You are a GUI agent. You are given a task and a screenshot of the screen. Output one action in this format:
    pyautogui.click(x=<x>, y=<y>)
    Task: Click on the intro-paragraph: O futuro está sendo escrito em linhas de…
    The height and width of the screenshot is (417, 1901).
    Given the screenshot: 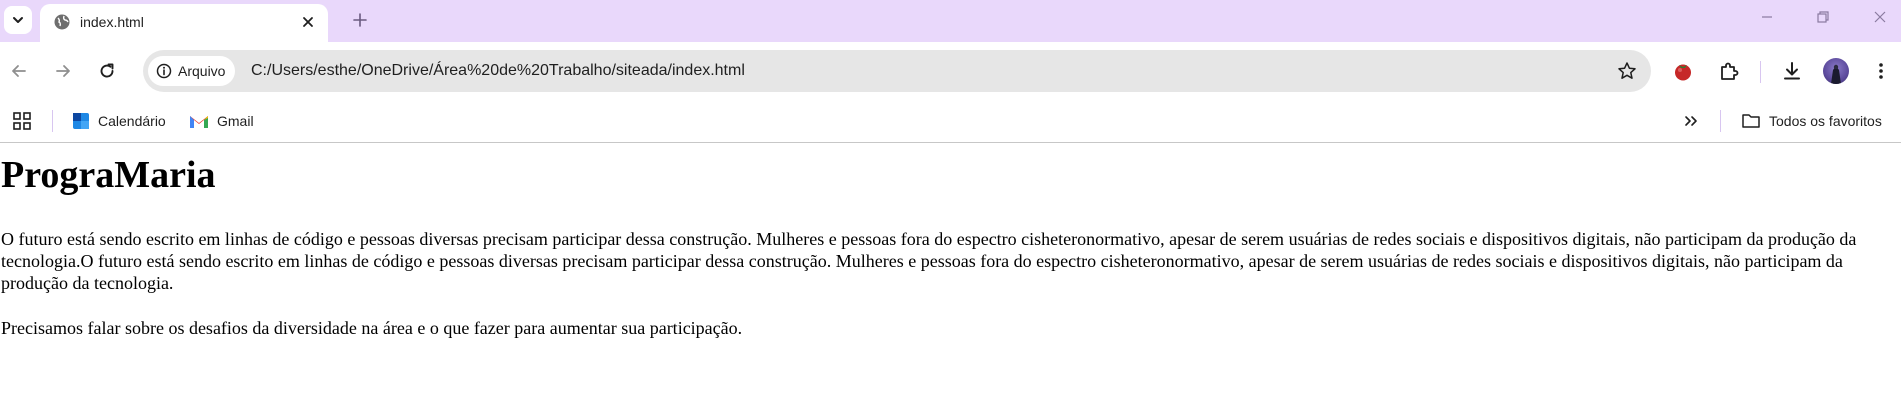 What is the action you would take?
    pyautogui.click(x=929, y=261)
    